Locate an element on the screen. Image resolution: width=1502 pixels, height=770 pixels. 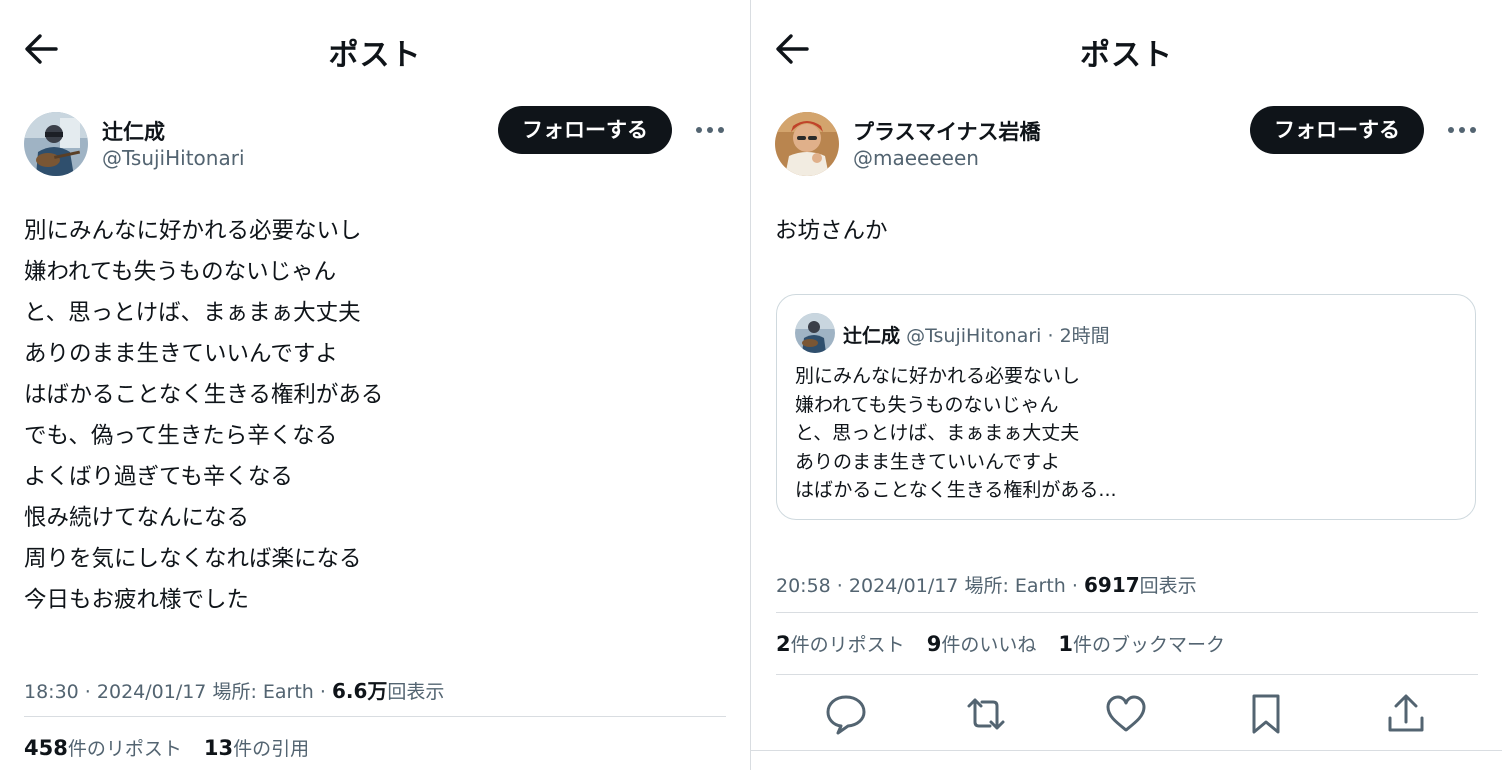
post-text: お坊さんか is located at coordinates (831, 231).